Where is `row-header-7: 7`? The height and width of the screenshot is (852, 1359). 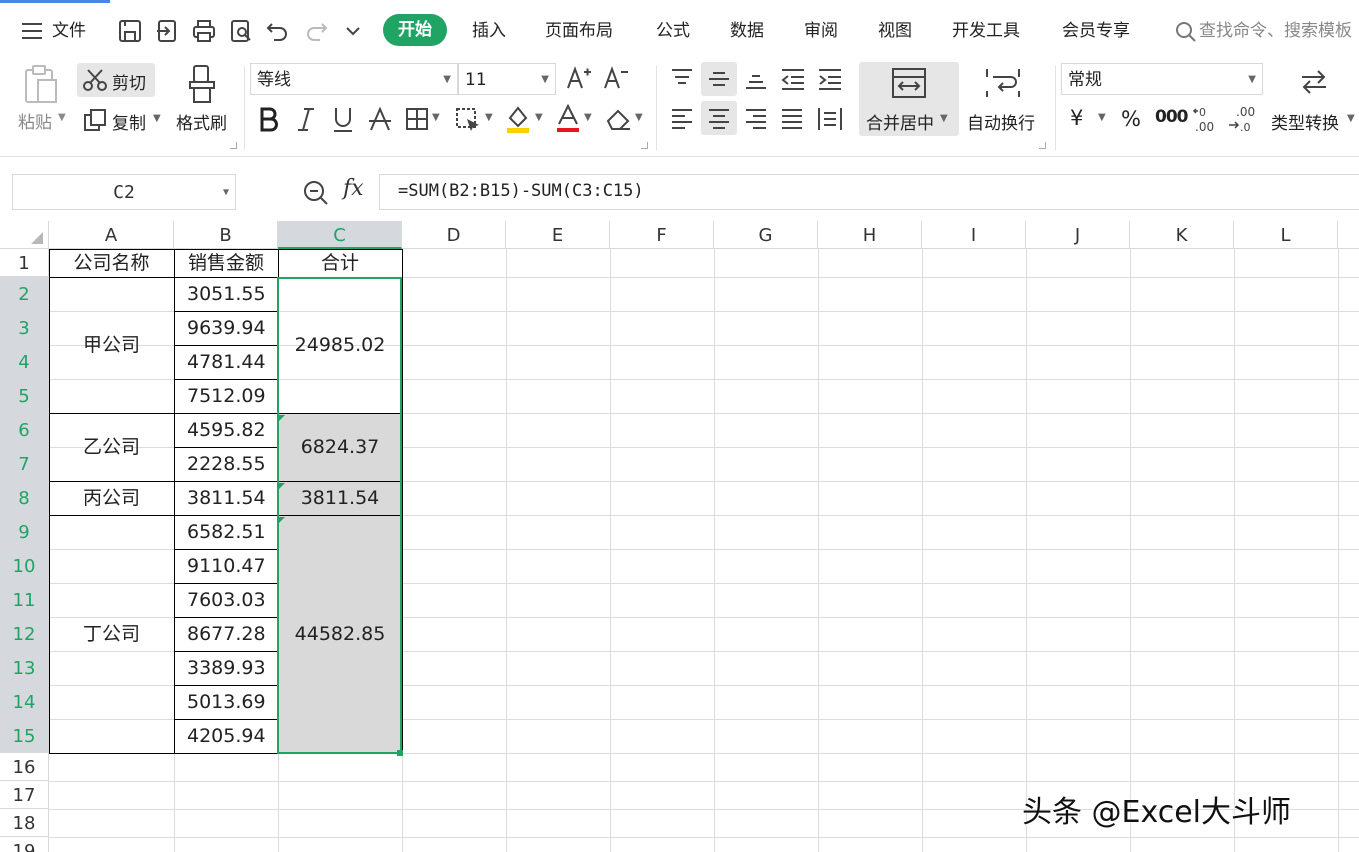
row-header-7: 7 is located at coordinates (24, 464).